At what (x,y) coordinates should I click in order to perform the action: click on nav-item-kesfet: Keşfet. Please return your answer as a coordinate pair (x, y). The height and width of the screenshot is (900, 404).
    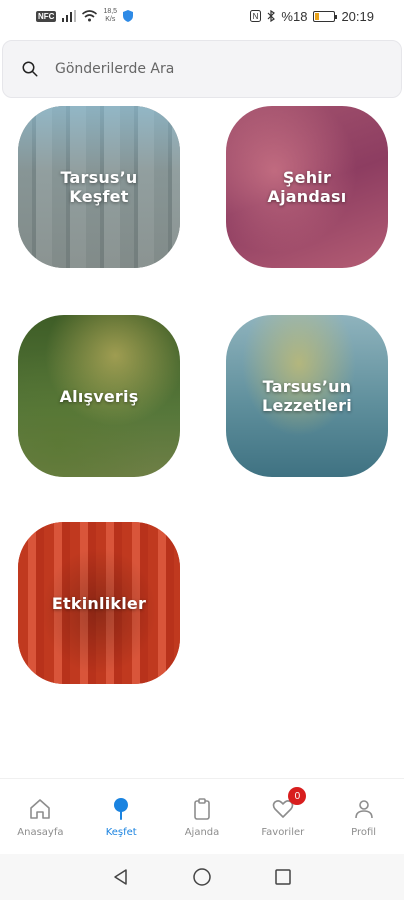
    Looking at the image, I should click on (121, 816).